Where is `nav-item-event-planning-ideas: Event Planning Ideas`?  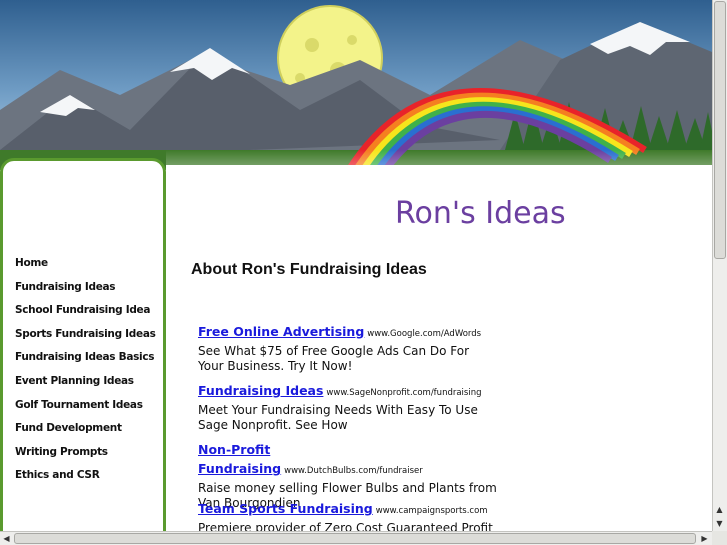
nav-item-event-planning-ideas: Event Planning Ideas is located at coordinates (85, 387).